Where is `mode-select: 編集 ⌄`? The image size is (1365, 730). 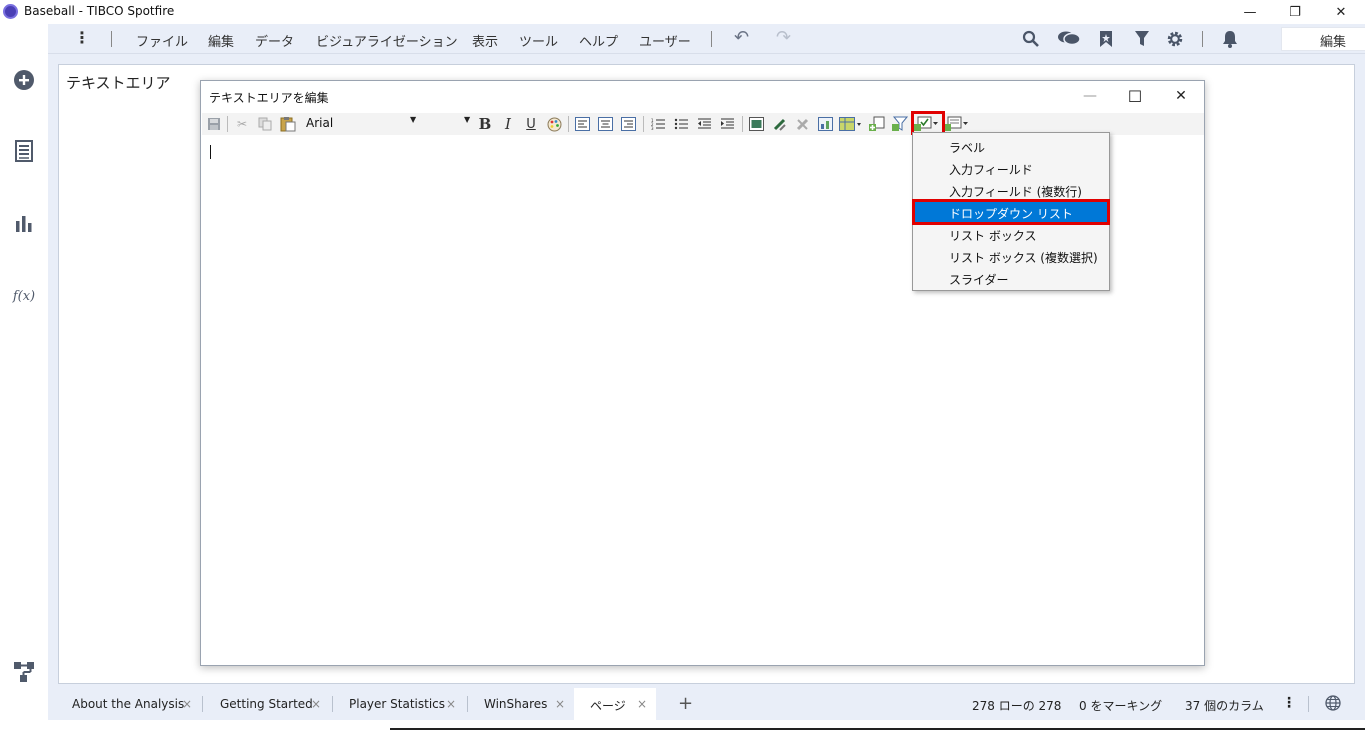 mode-select: 編集 ⌄ is located at coordinates (1323, 39).